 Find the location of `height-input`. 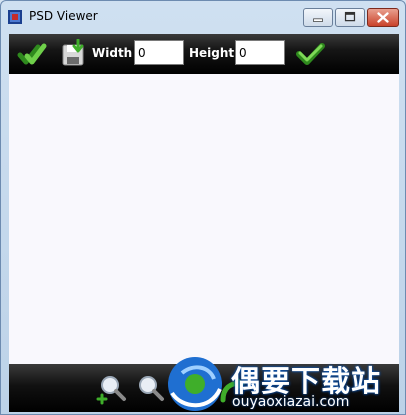

height-input is located at coordinates (260, 52).